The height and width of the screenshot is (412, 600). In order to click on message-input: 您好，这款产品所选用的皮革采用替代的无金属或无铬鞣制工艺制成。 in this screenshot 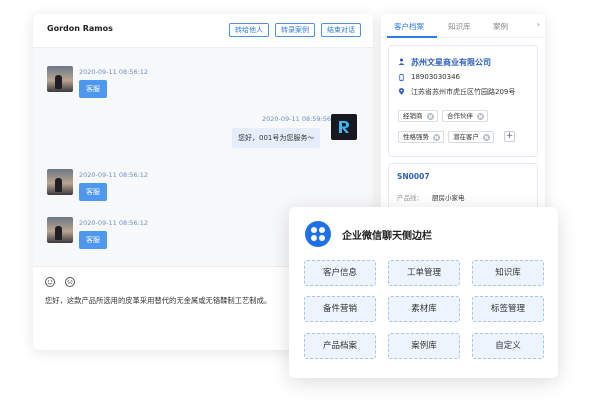, I will do `click(158, 301)`.